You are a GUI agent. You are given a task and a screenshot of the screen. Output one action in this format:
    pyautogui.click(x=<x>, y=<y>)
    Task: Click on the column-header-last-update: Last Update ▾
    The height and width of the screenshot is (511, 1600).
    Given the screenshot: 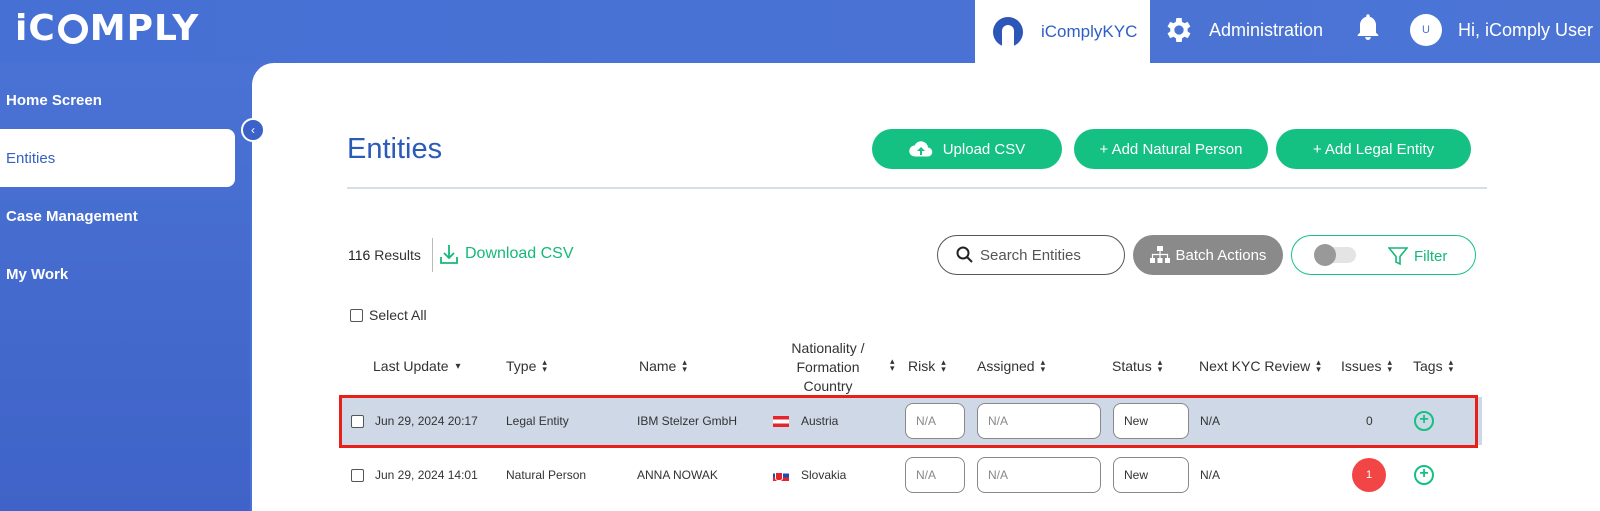 What is the action you would take?
    pyautogui.click(x=417, y=366)
    